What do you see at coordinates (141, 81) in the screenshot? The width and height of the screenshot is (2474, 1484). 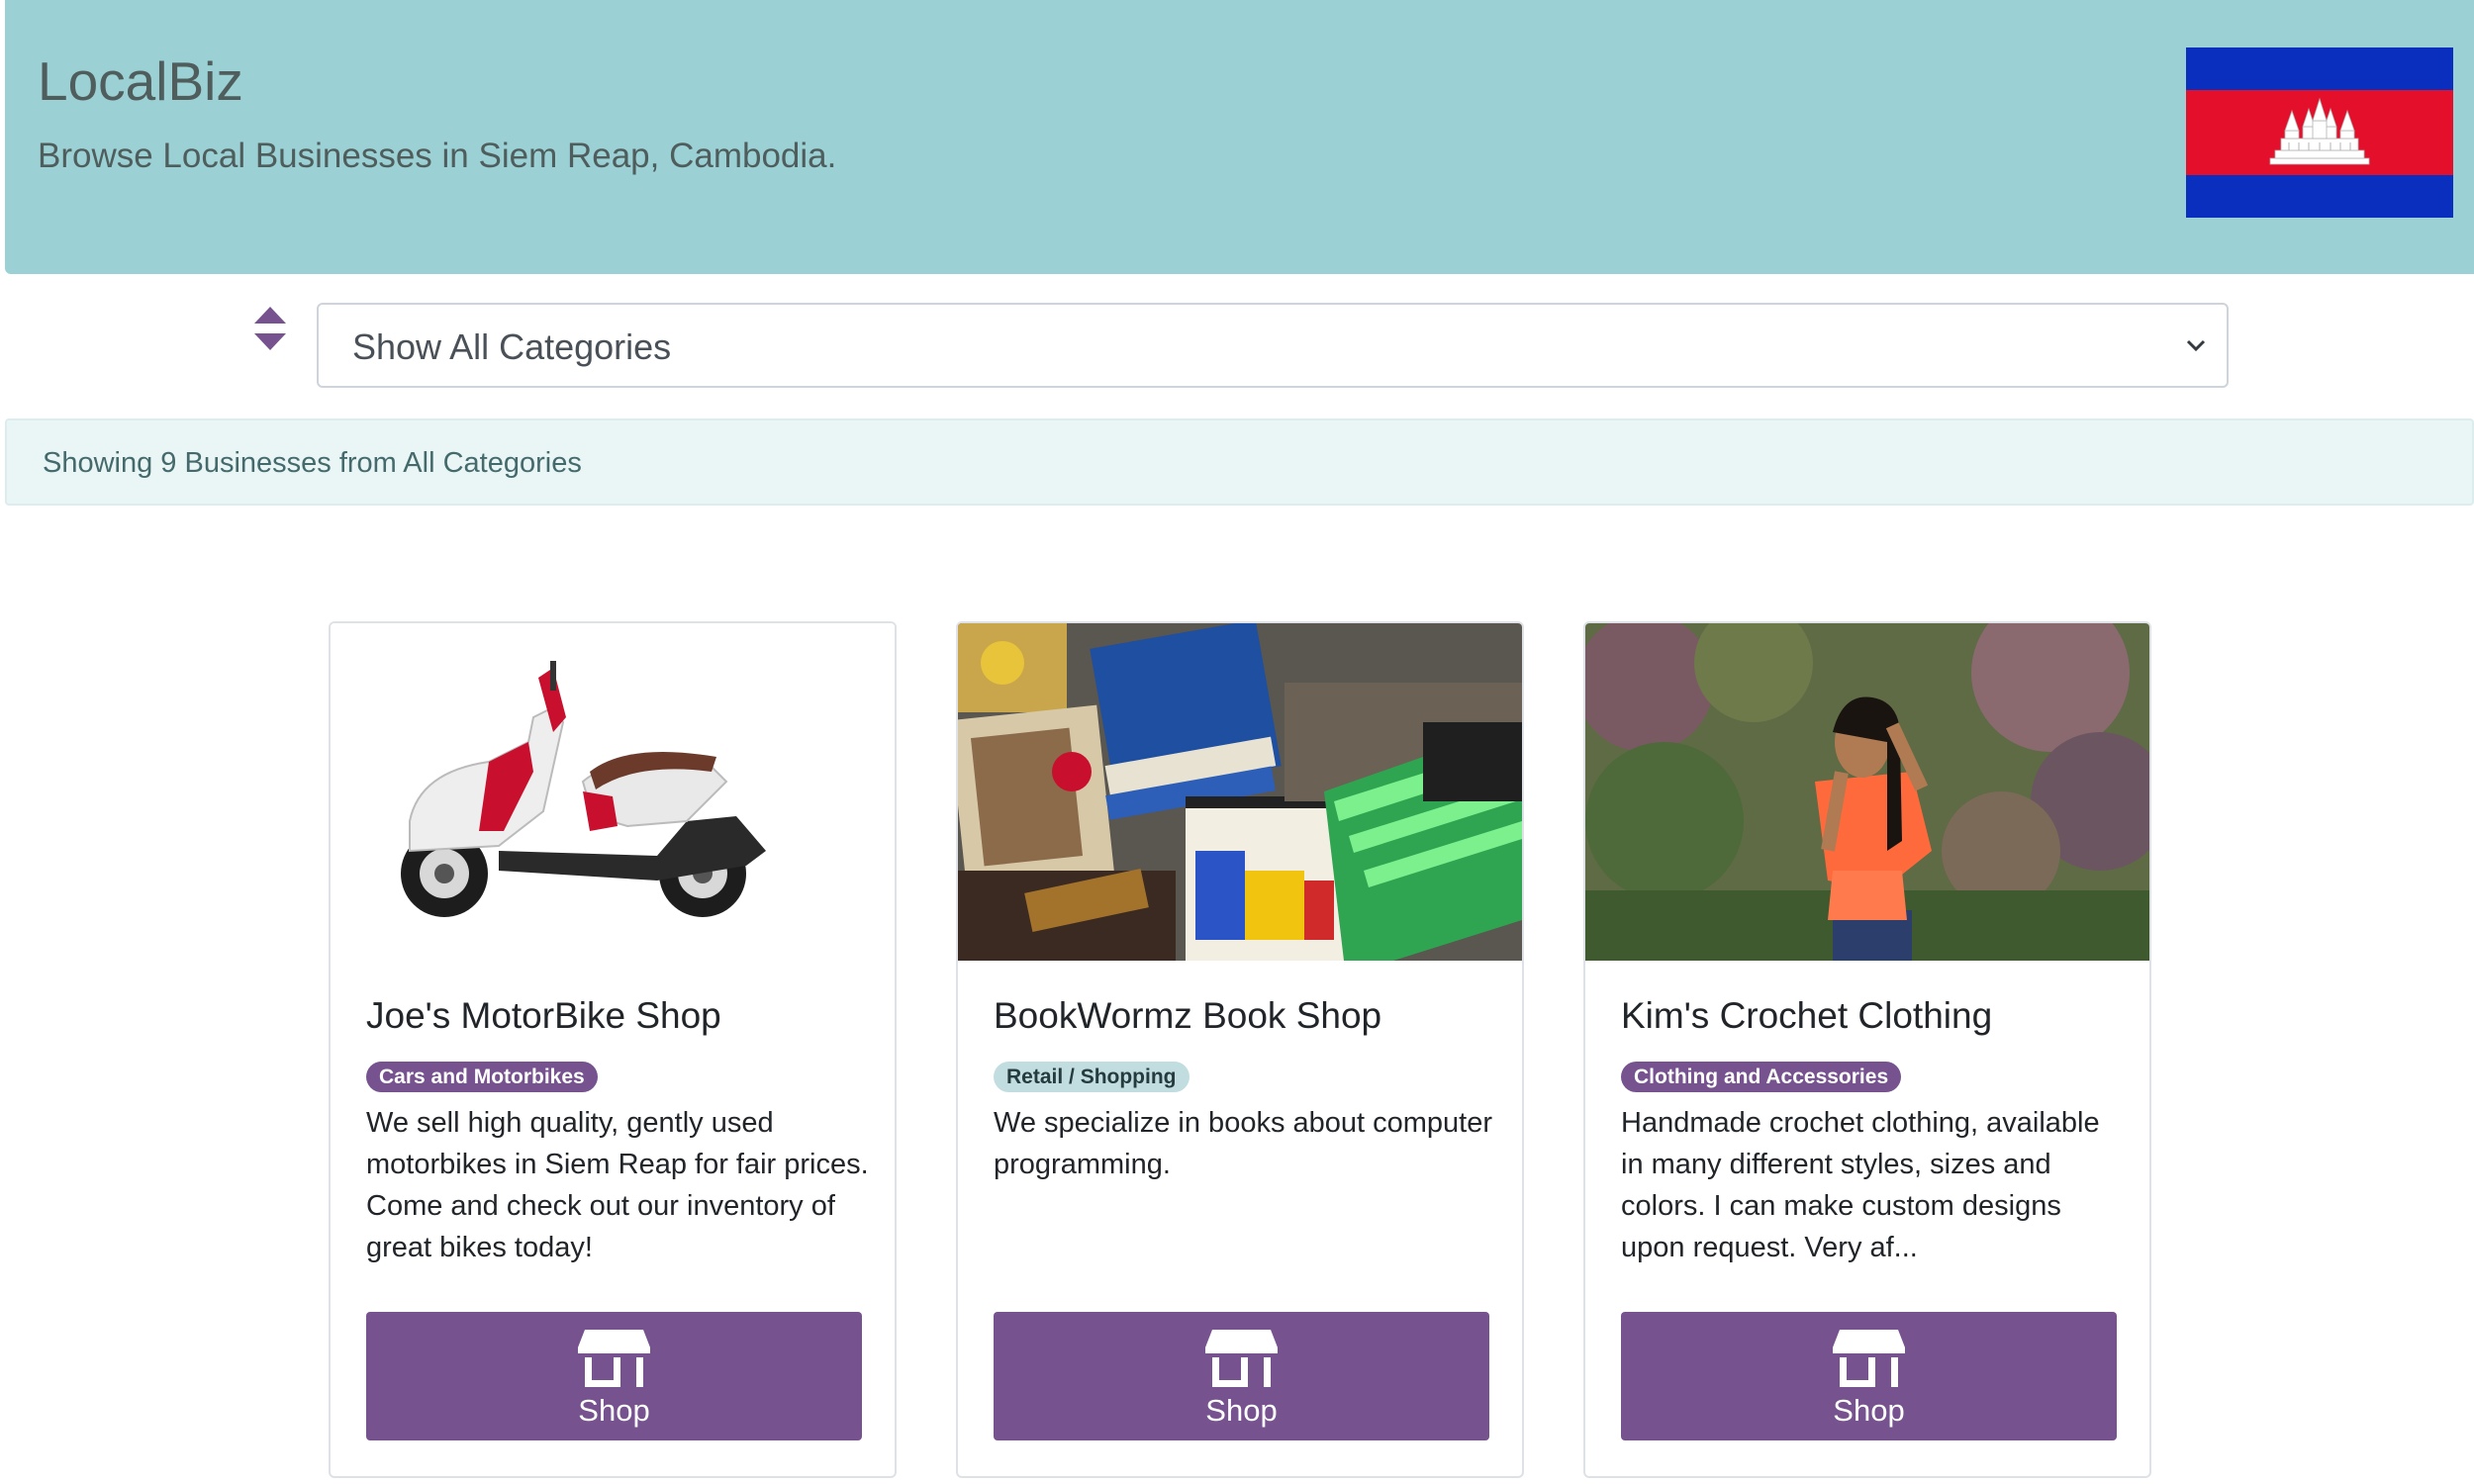 I see `site-brand: LocalBiz` at bounding box center [141, 81].